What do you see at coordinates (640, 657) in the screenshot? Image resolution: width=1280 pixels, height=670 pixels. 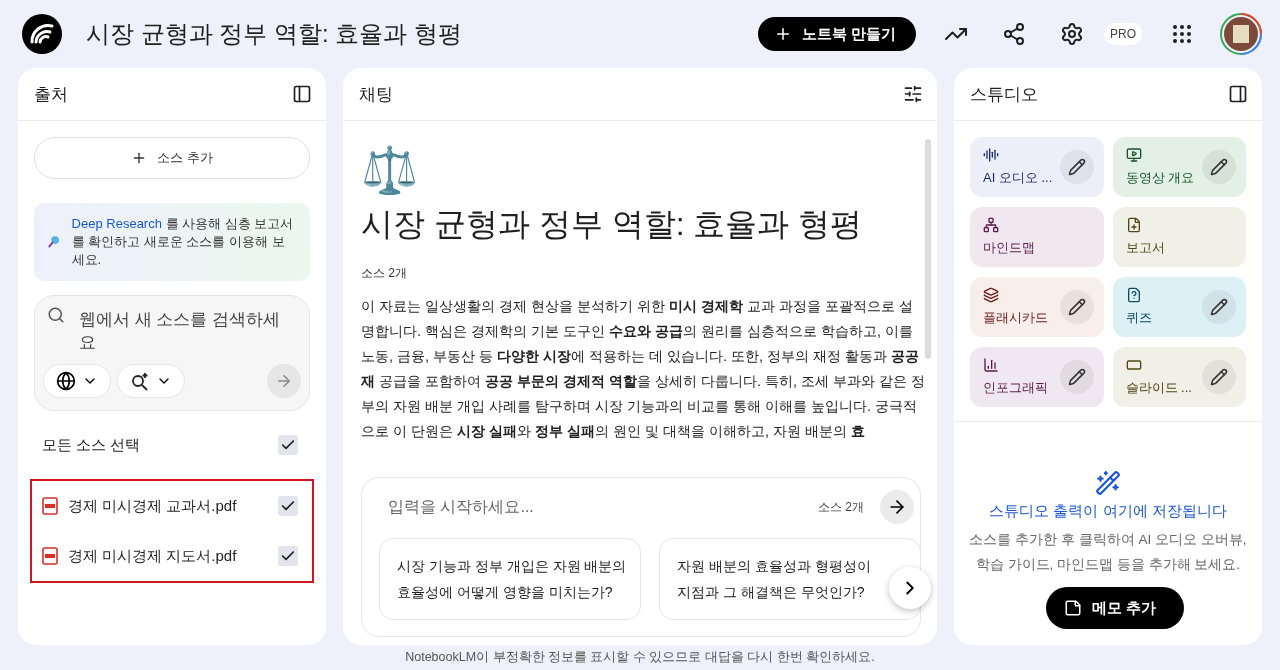 I see `disclaimer-text: NotebookLM이 부정확한 정보를 표시할 수 있으므로 대답을 다시 한번 확인하세요.` at bounding box center [640, 657].